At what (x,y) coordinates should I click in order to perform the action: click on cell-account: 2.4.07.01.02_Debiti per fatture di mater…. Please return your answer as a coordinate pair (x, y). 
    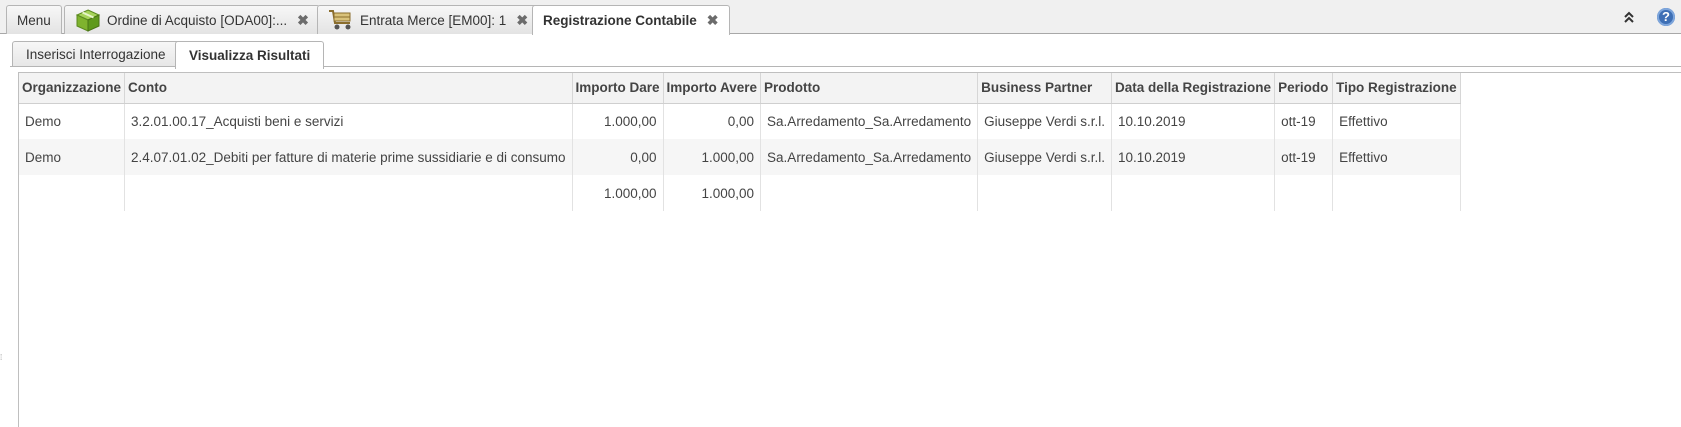
    Looking at the image, I should click on (348, 157).